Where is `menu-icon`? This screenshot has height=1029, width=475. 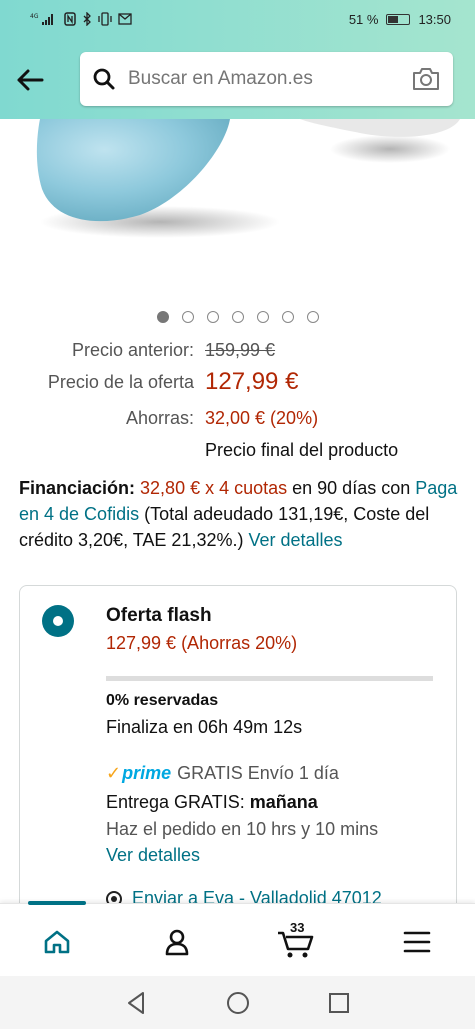
menu-icon is located at coordinates (417, 942).